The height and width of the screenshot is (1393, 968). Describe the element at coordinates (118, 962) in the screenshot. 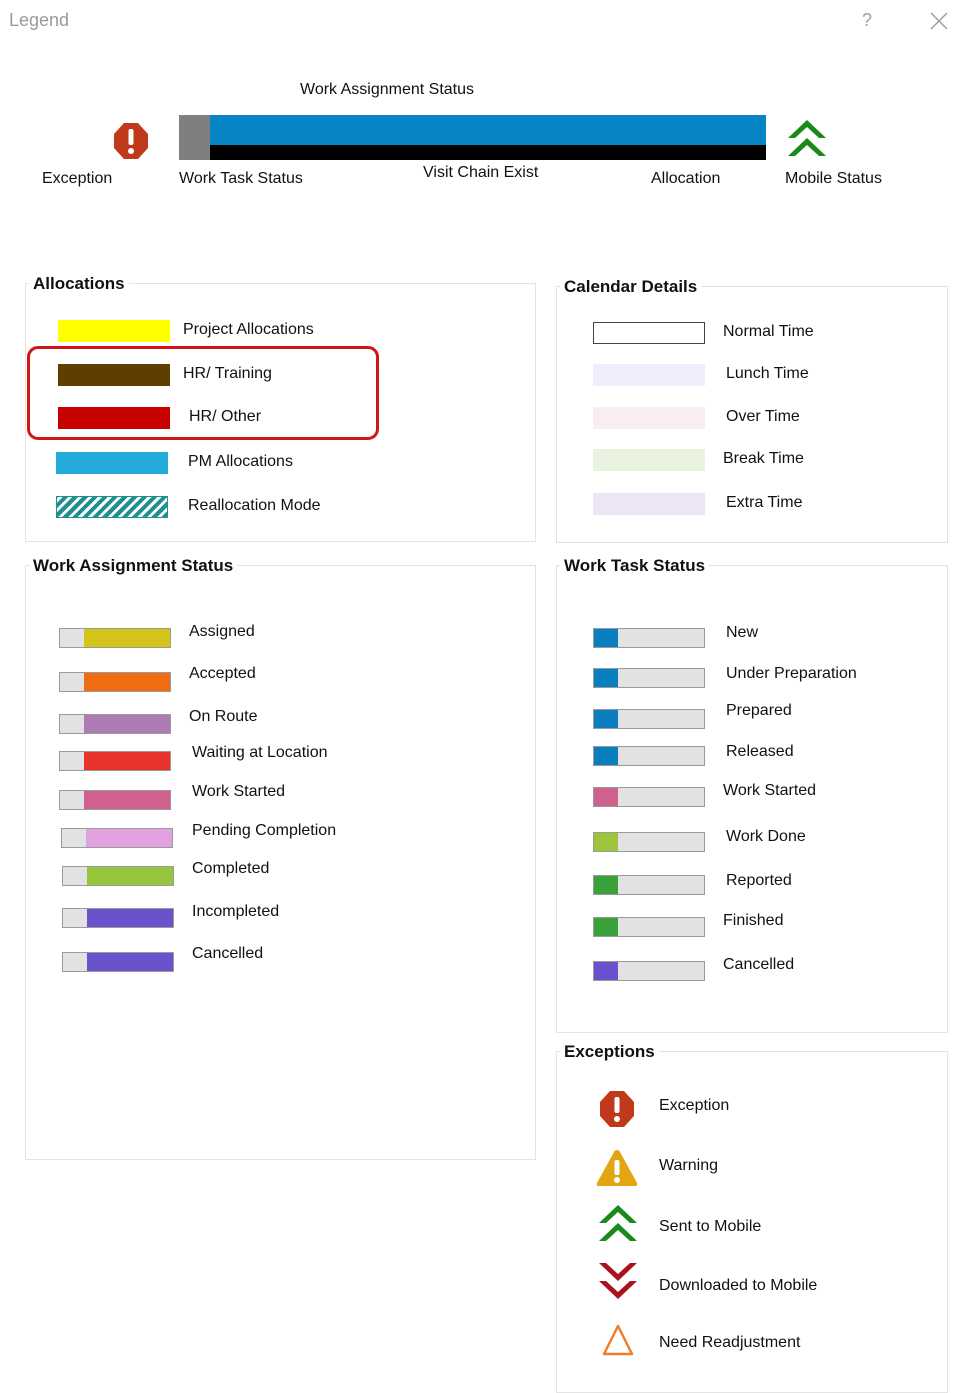

I see `assignment-bar-cancelled` at that location.